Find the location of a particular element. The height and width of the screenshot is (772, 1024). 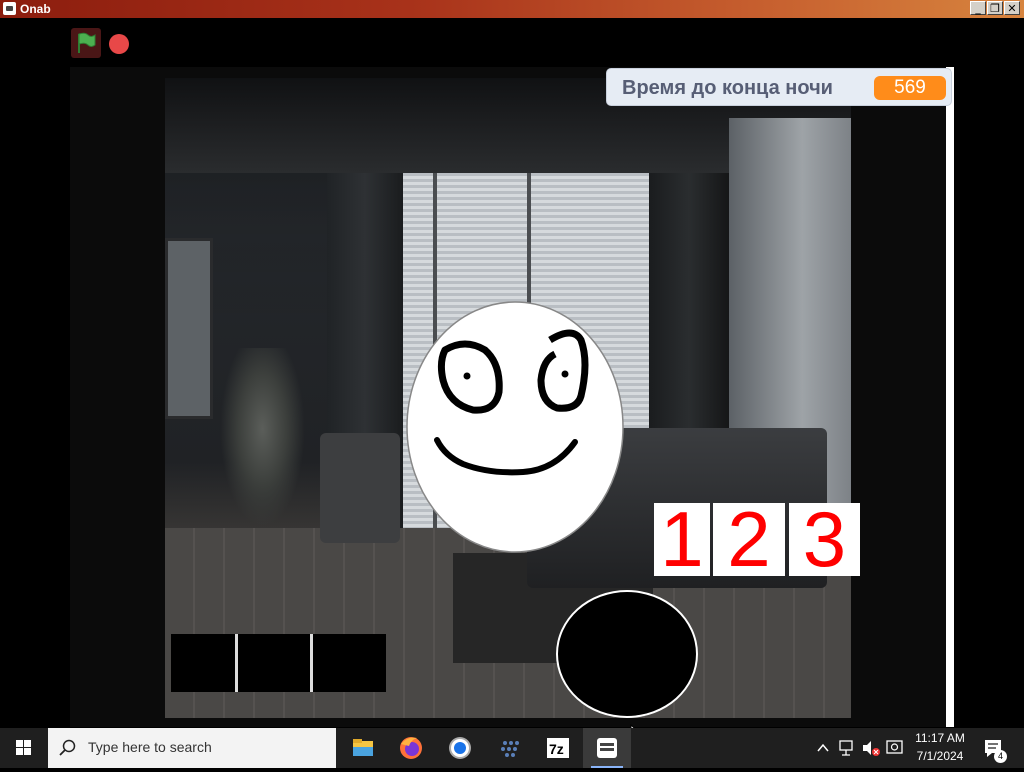

network-icon is located at coordinates (846, 748).